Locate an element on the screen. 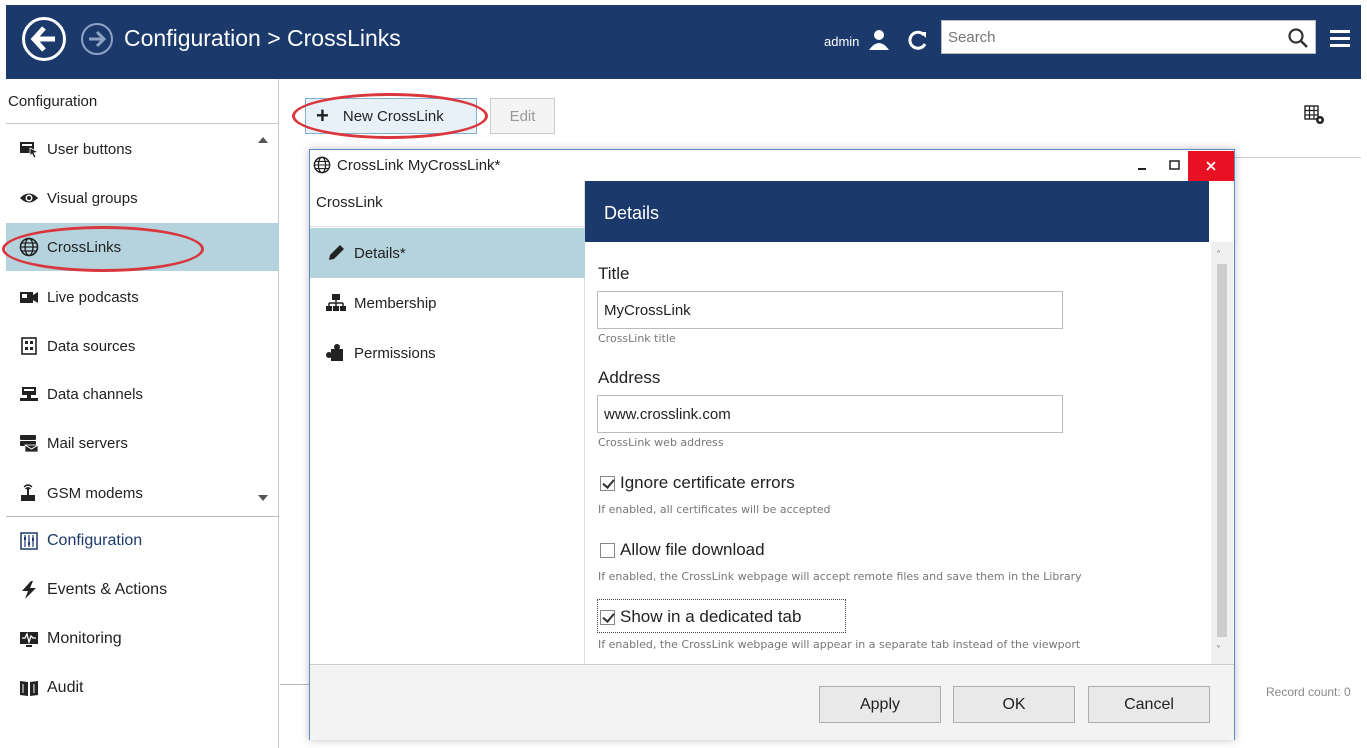 The height and width of the screenshot is (748, 1367). globe-icon is located at coordinates (322, 165).